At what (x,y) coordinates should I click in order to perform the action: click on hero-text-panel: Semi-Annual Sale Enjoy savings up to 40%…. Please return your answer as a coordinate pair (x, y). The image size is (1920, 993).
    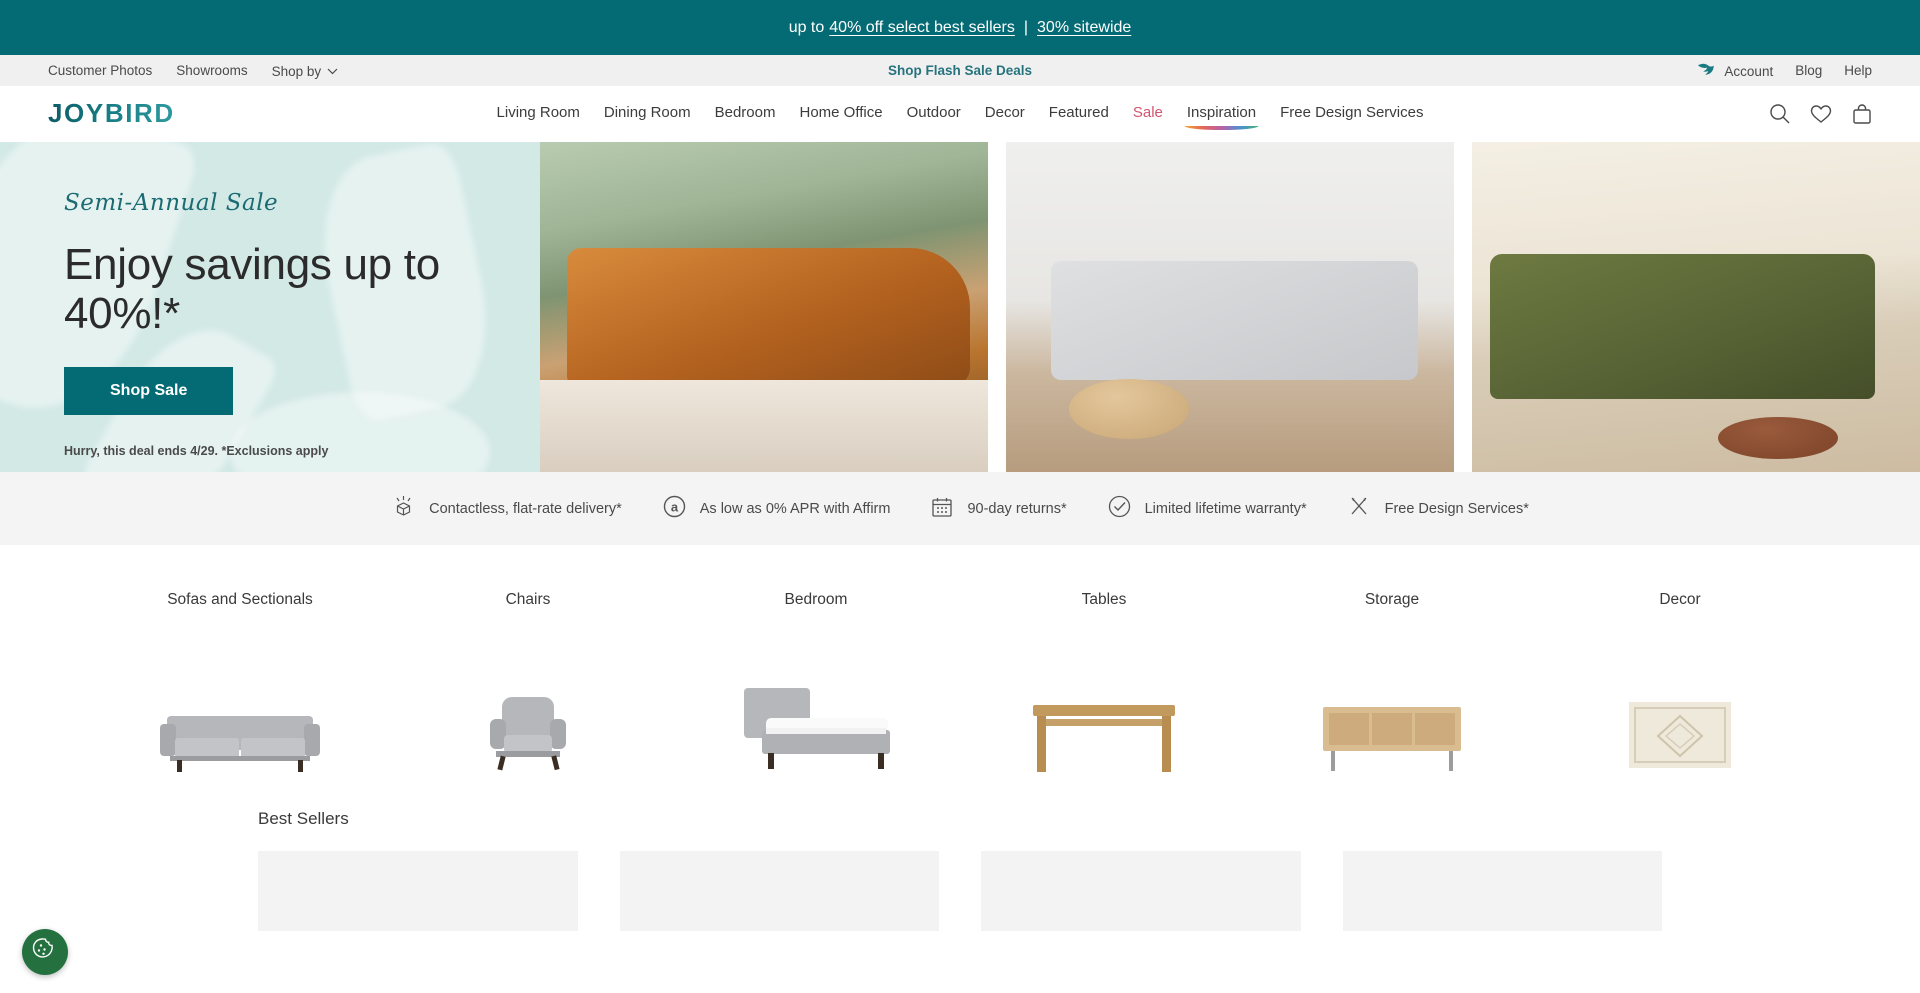
    Looking at the image, I should click on (270, 307).